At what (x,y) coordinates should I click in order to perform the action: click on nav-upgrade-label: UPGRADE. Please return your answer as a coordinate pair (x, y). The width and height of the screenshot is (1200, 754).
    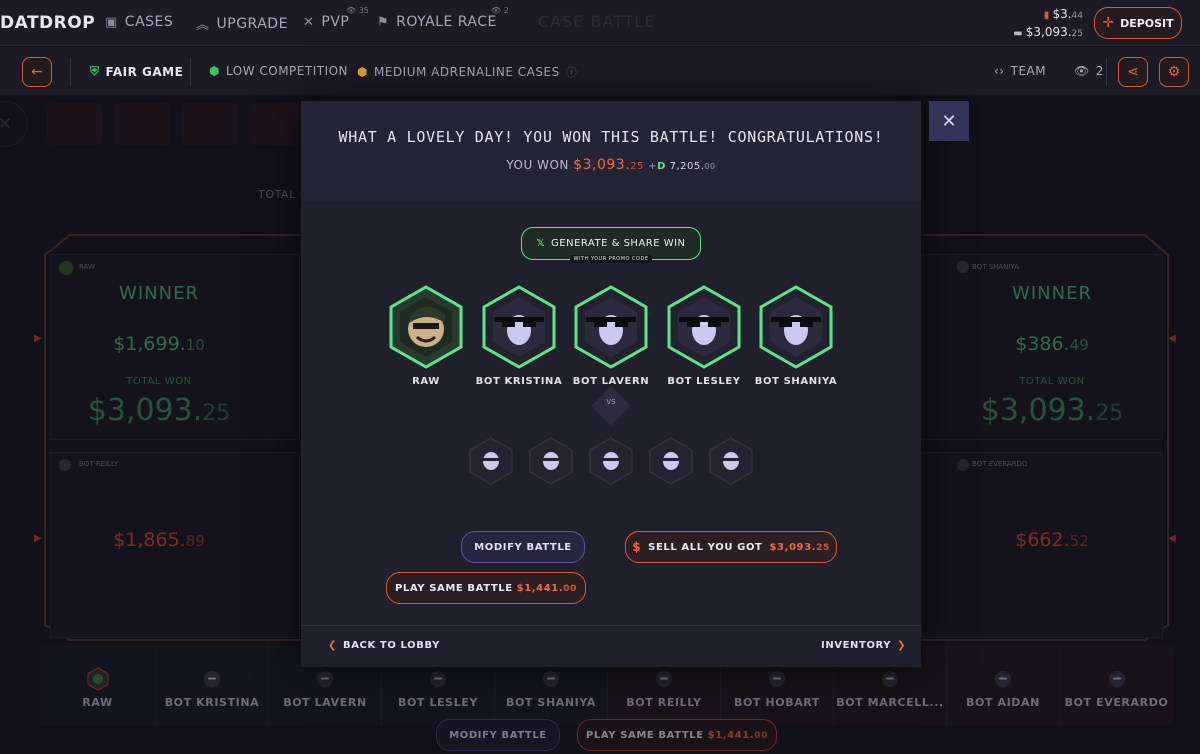
    Looking at the image, I should click on (252, 23).